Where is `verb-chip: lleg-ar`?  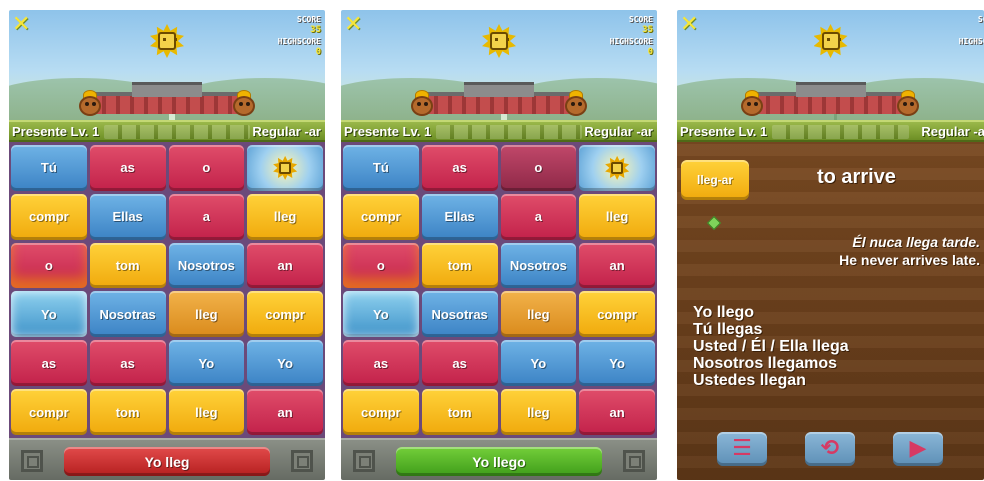 verb-chip: lleg-ar is located at coordinates (715, 180).